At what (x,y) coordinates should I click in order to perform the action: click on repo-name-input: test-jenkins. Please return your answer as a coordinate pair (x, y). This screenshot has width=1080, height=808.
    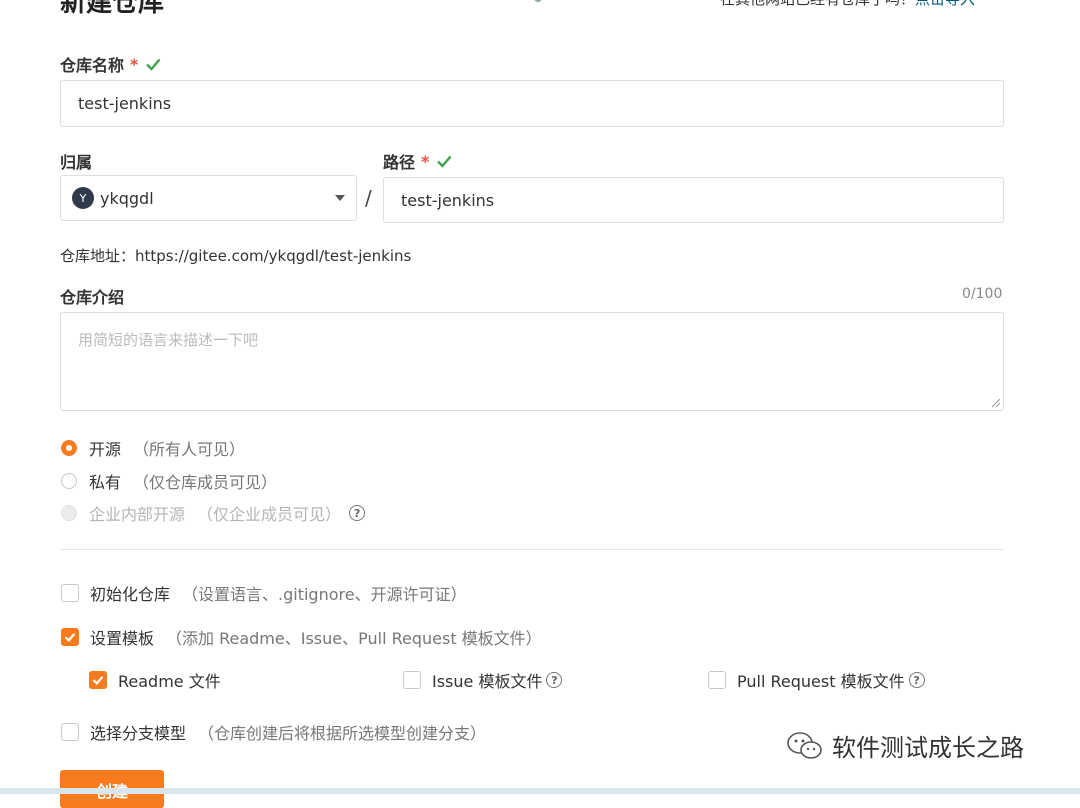
    Looking at the image, I should click on (532, 103).